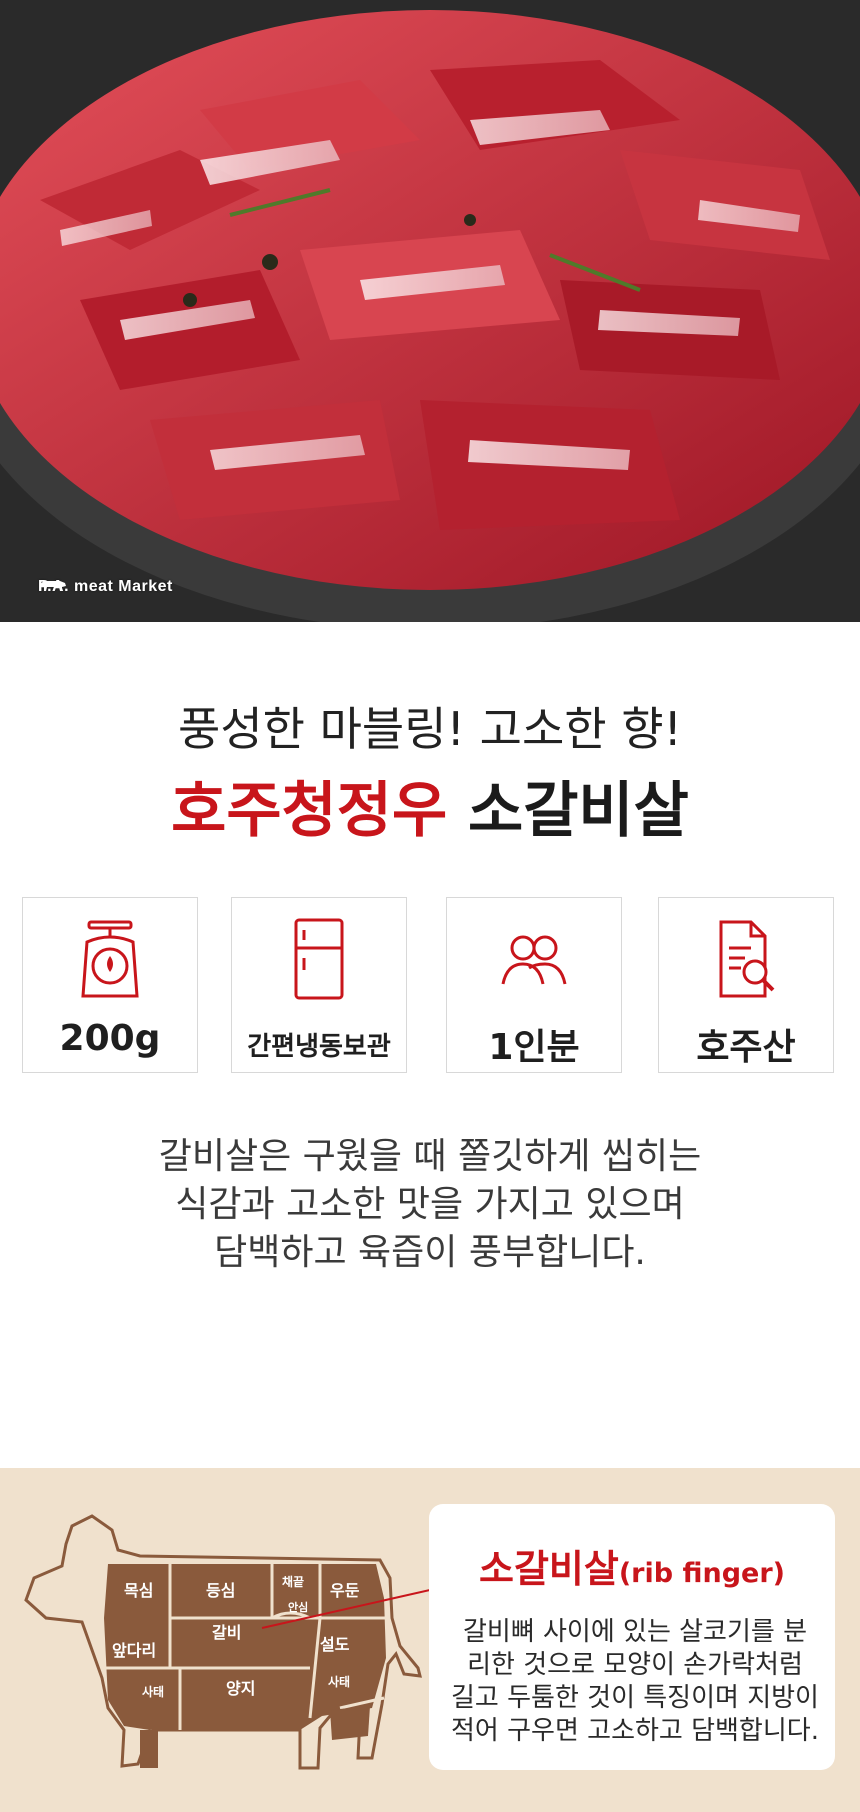 The image size is (860, 1812). I want to click on cow-cut-diagram: 목심 등심 채끝 우둔 안심 갈비 앞다리 양지 설도 사태 사태, so click(227, 1646).